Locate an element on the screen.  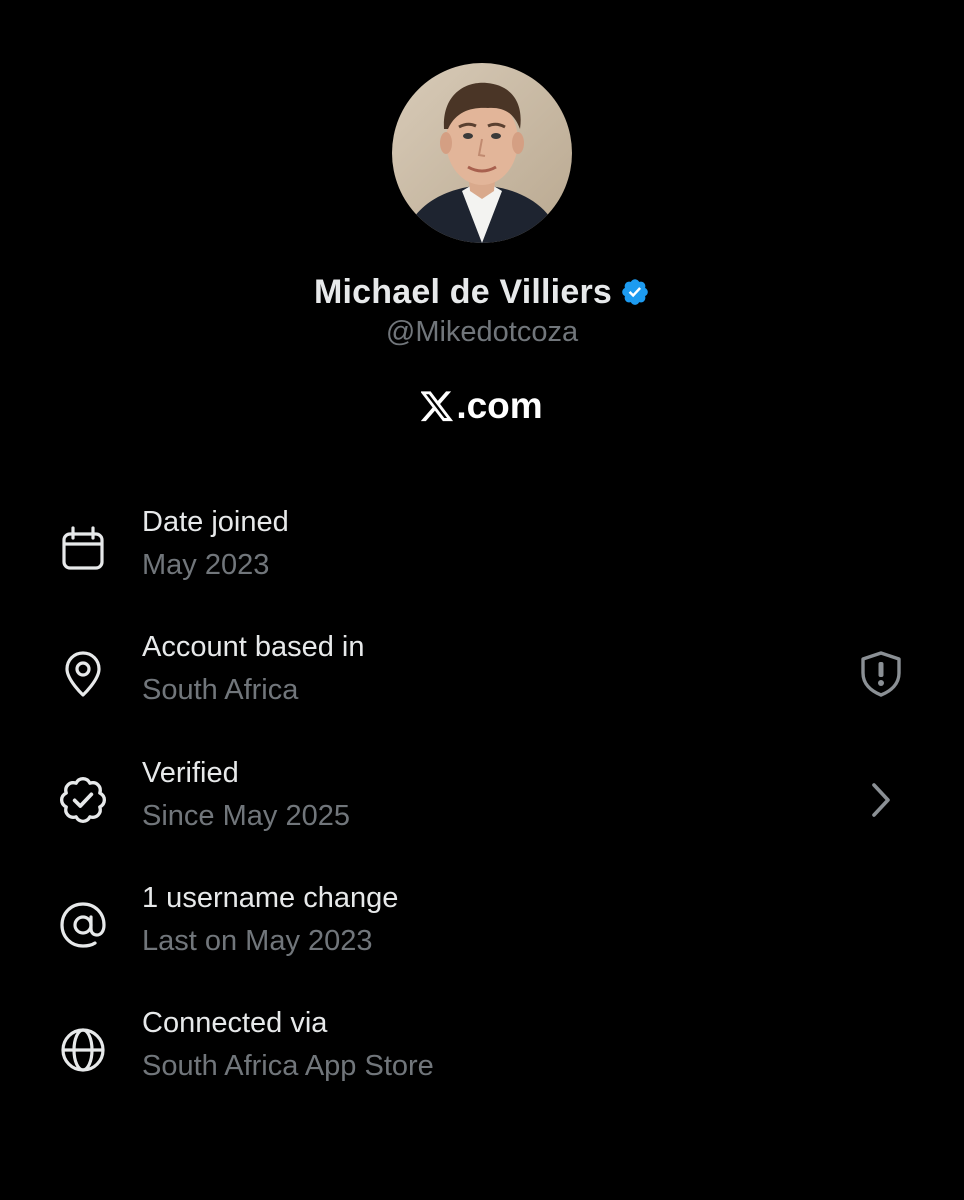
profile-photo is located at coordinates (482, 153).